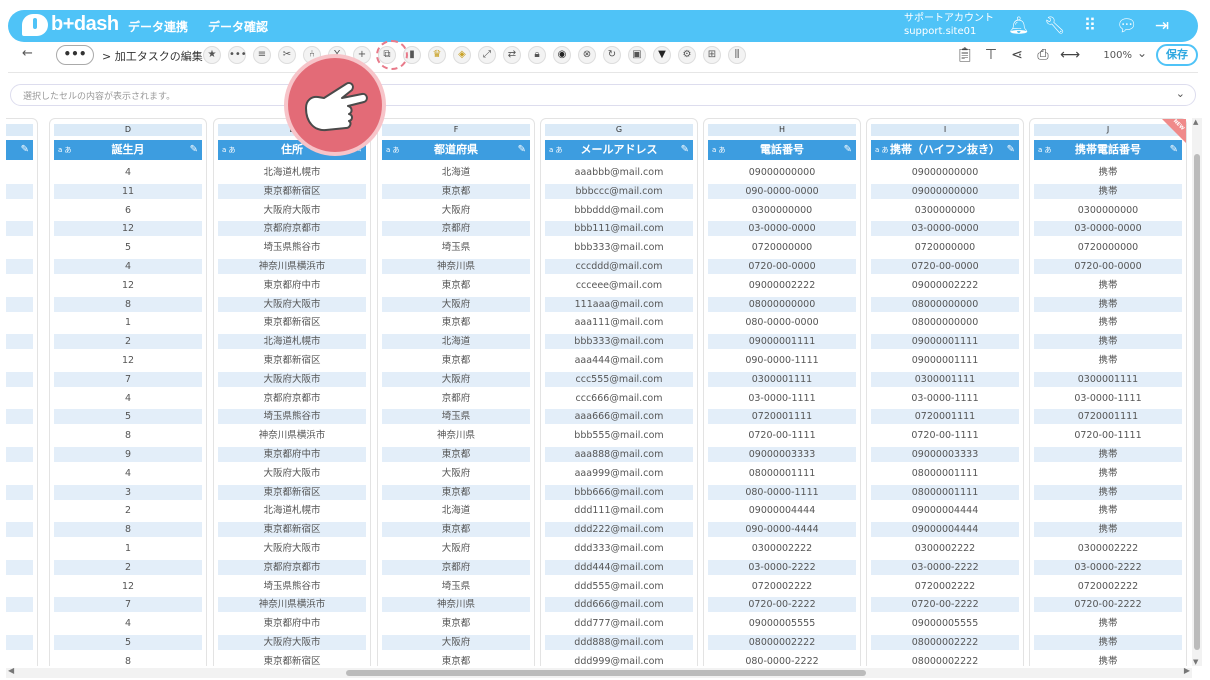  I want to click on table-cell: 0720001111, so click(782, 417).